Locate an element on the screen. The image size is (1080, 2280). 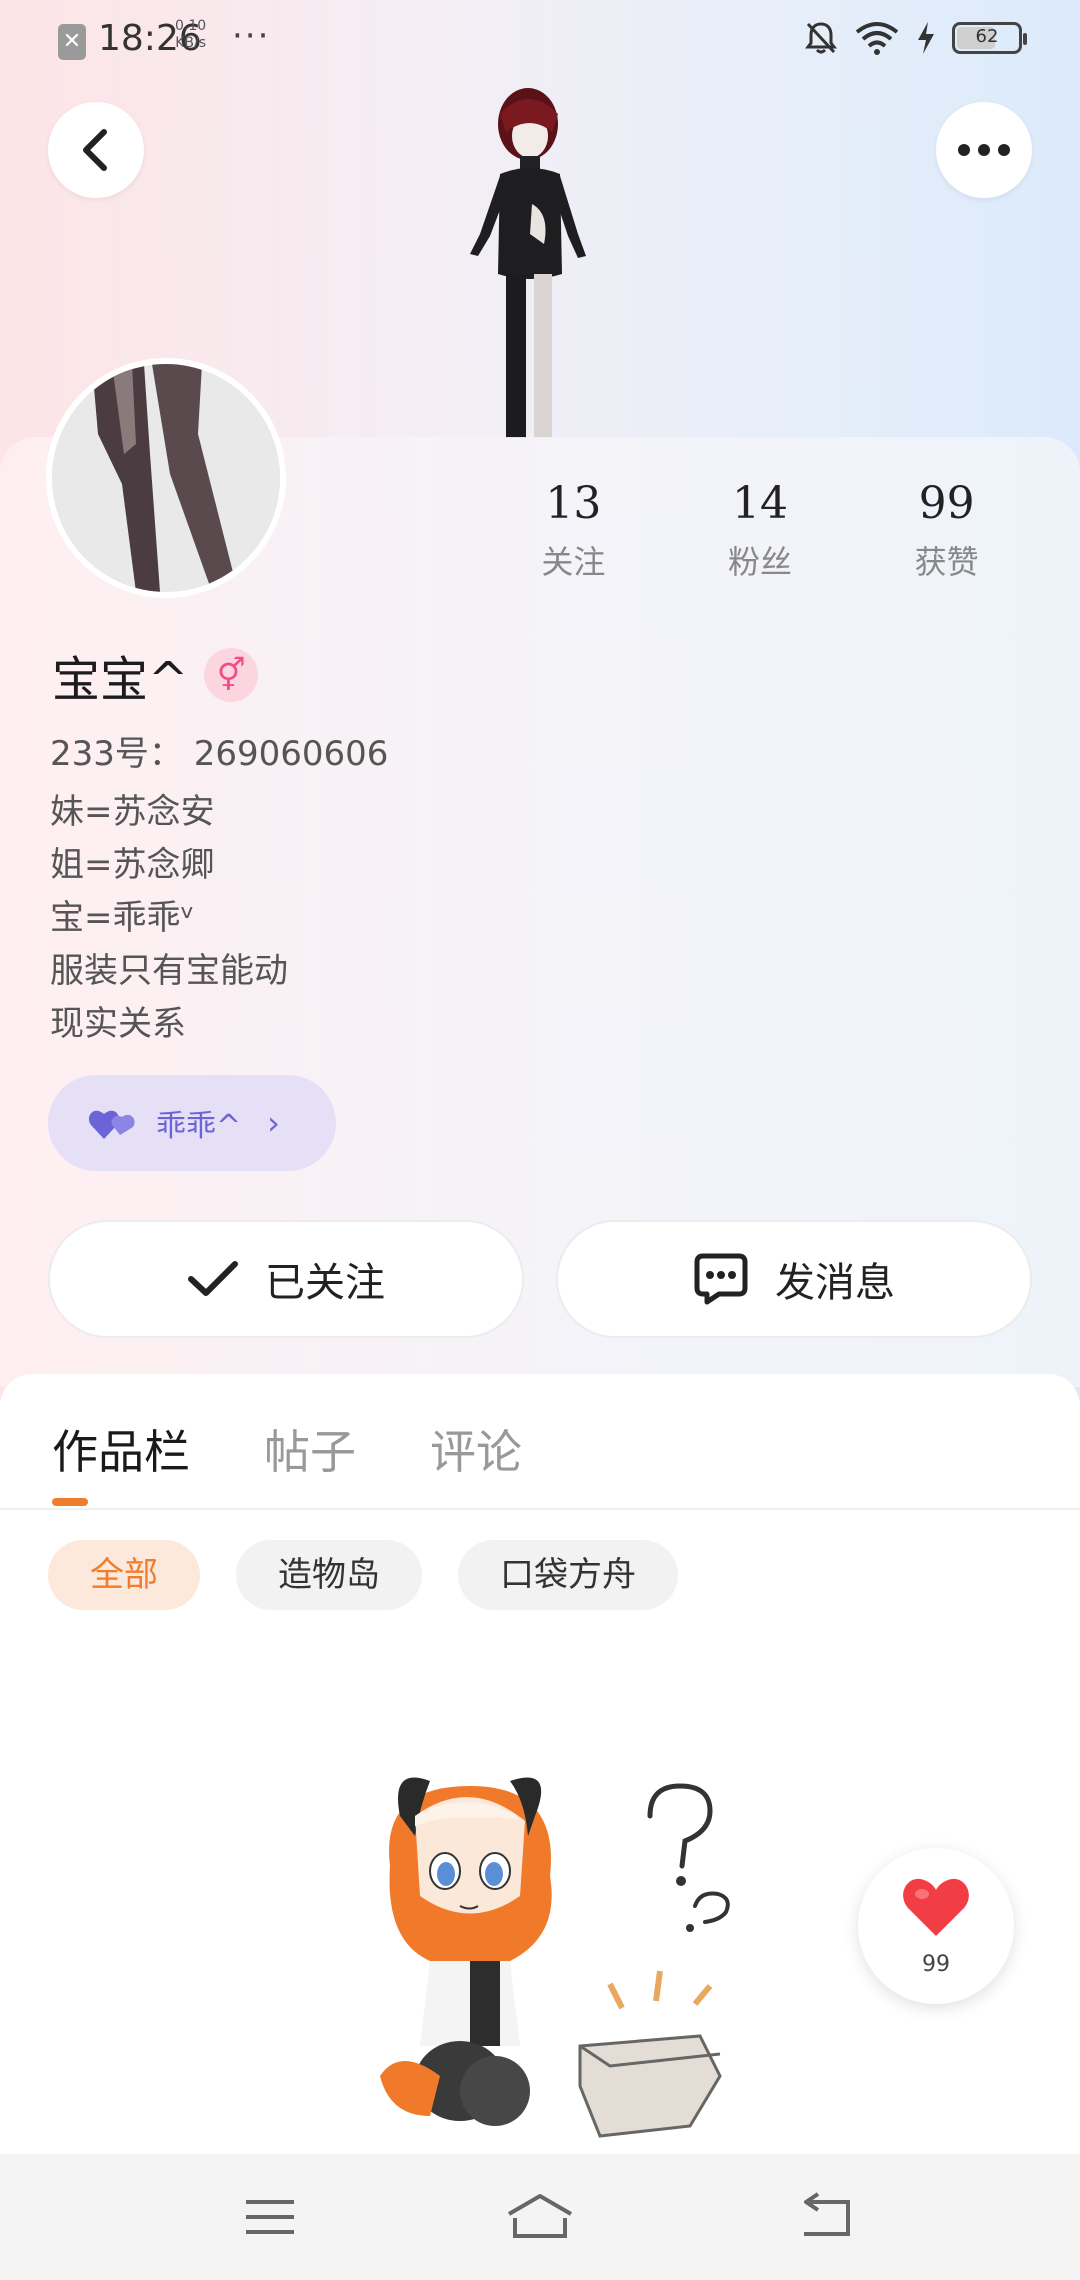
username-row: 宝宝^ ⚥ is located at coordinates (155, 675).